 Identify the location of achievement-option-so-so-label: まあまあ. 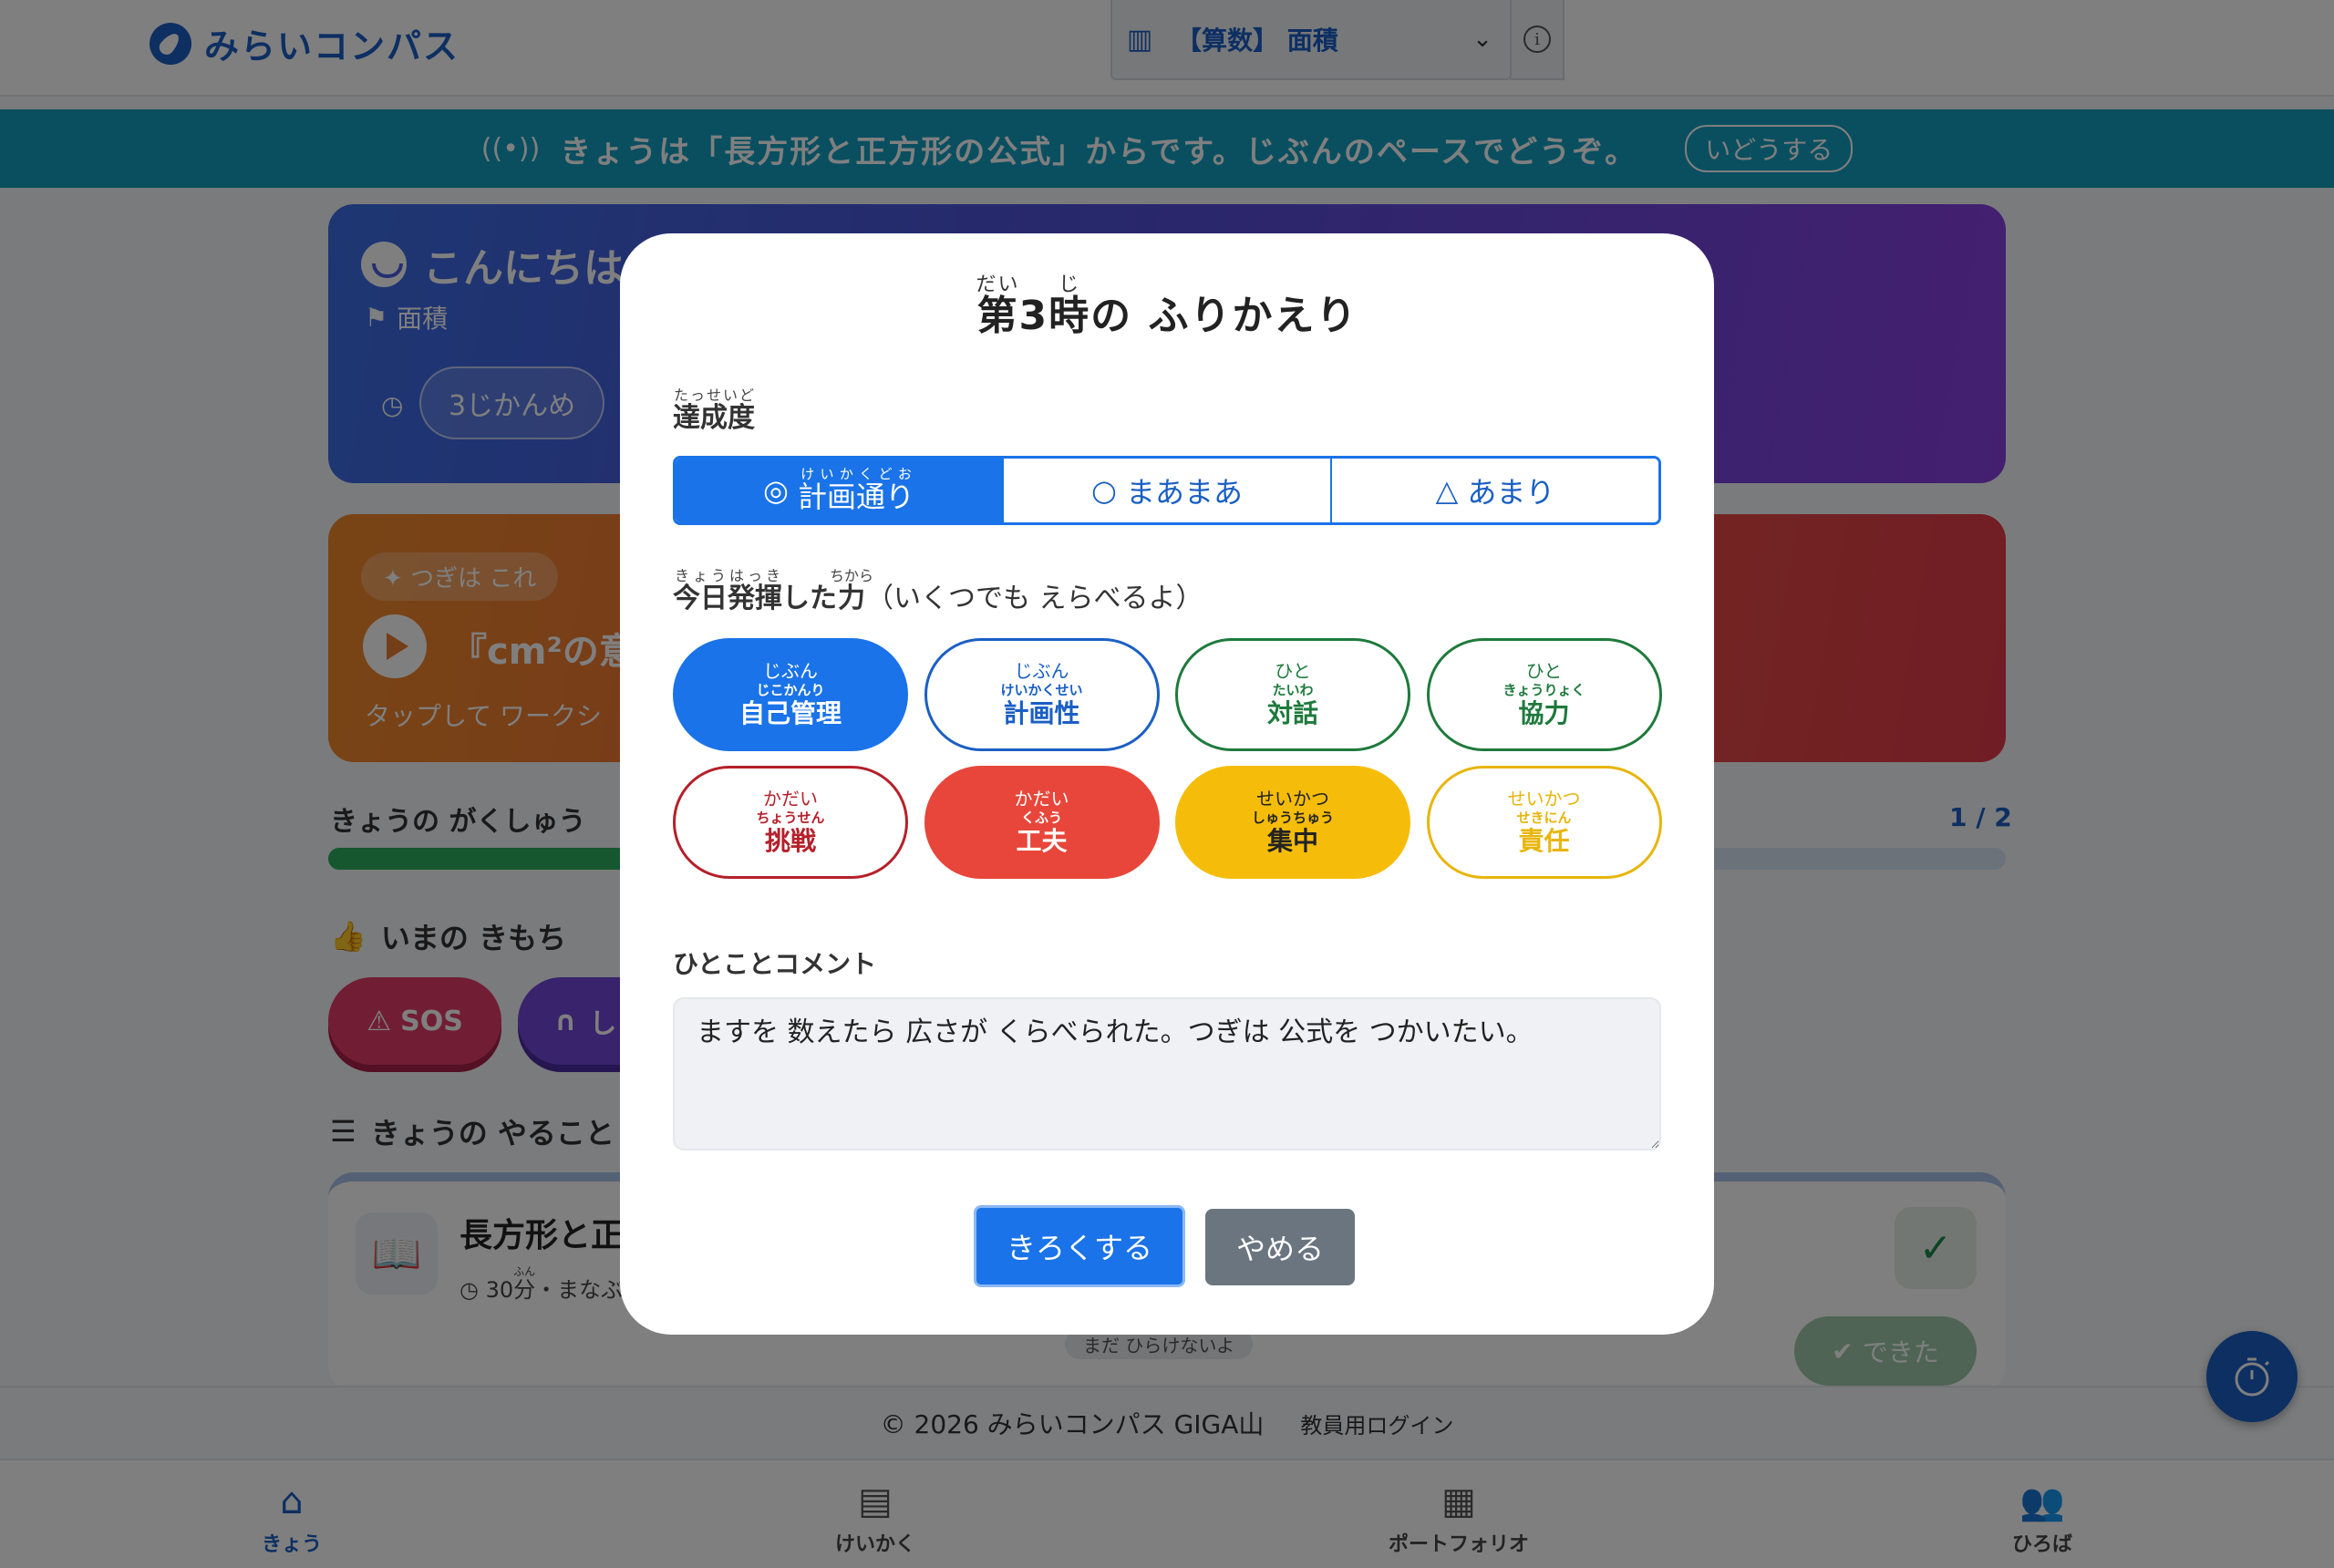
(1185, 492).